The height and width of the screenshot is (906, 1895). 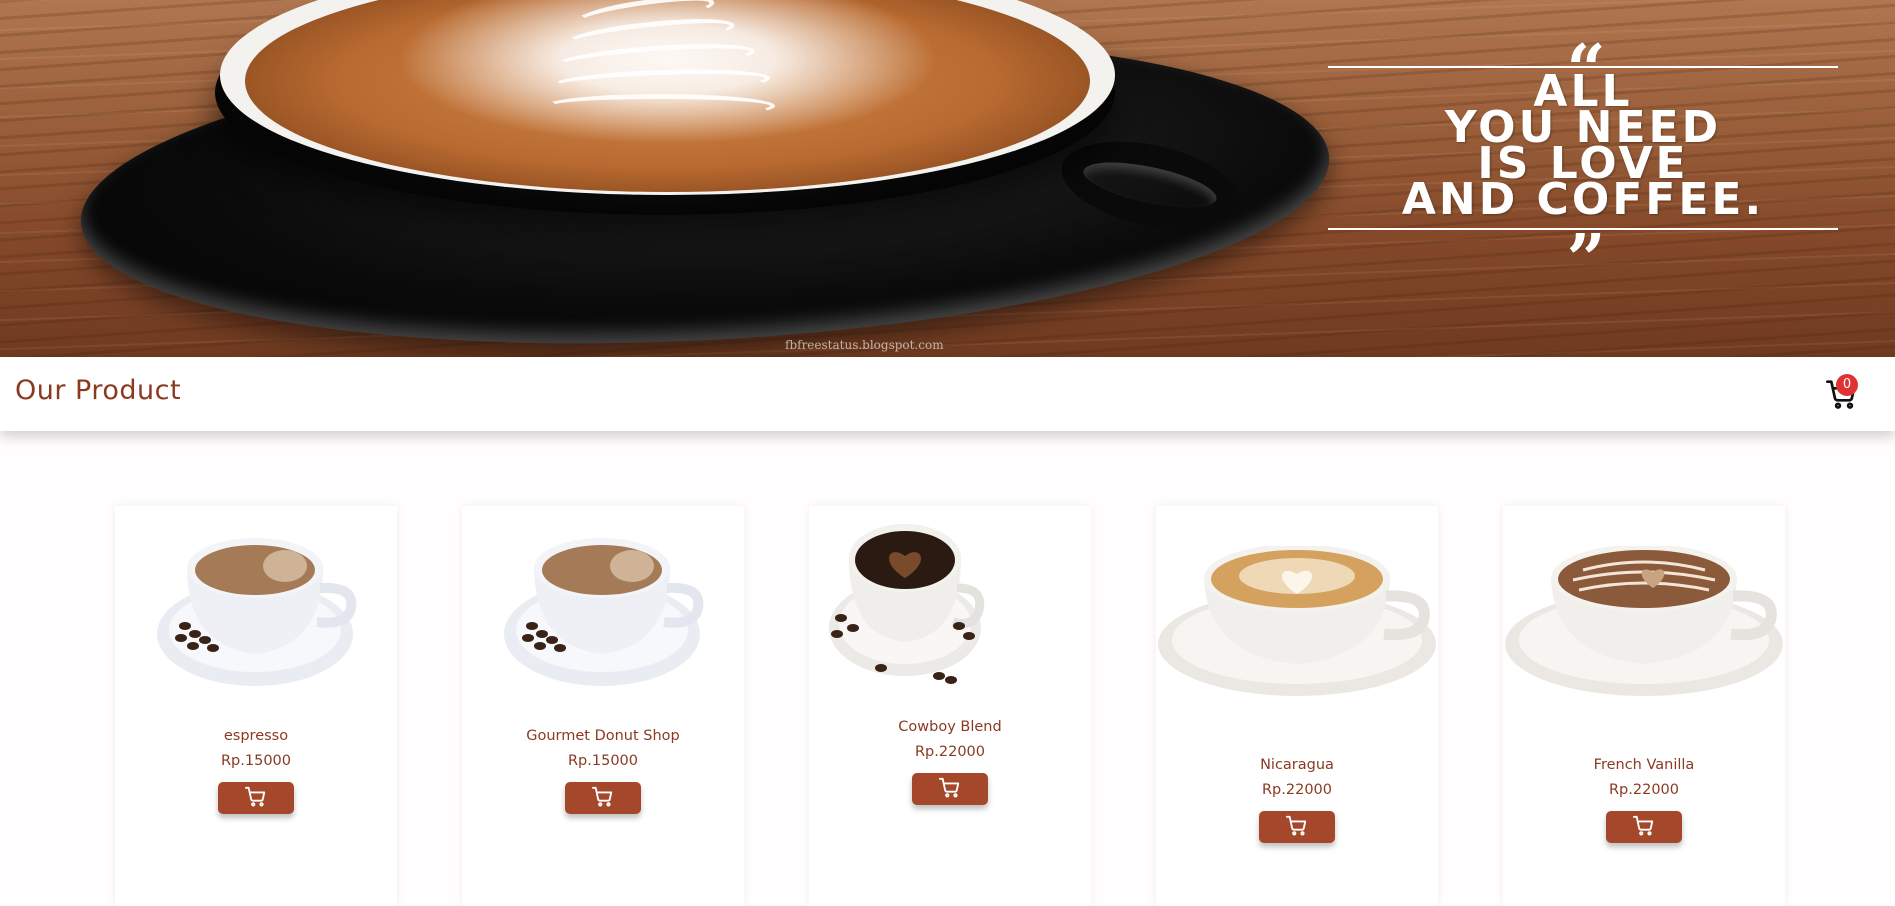 What do you see at coordinates (98, 390) in the screenshot?
I see `page-title: Our Product` at bounding box center [98, 390].